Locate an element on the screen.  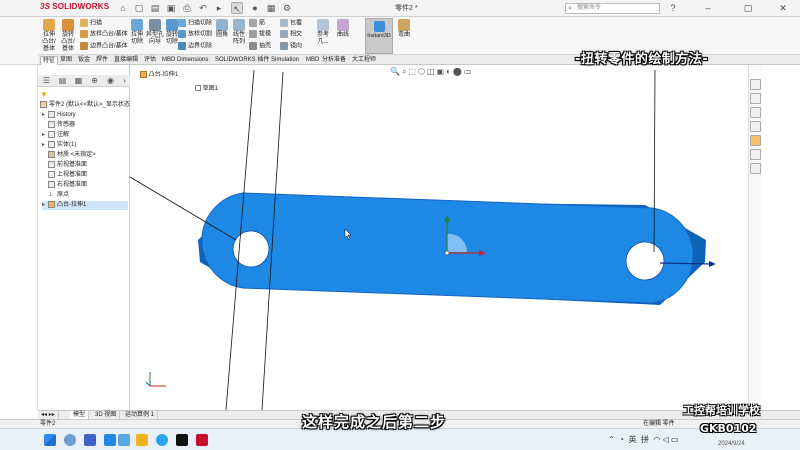
windows-taskbar: ⌃ ◔ 英 拼 ◠ ◁ ▭ 2024/9/24 is located at coordinates (400, 439).